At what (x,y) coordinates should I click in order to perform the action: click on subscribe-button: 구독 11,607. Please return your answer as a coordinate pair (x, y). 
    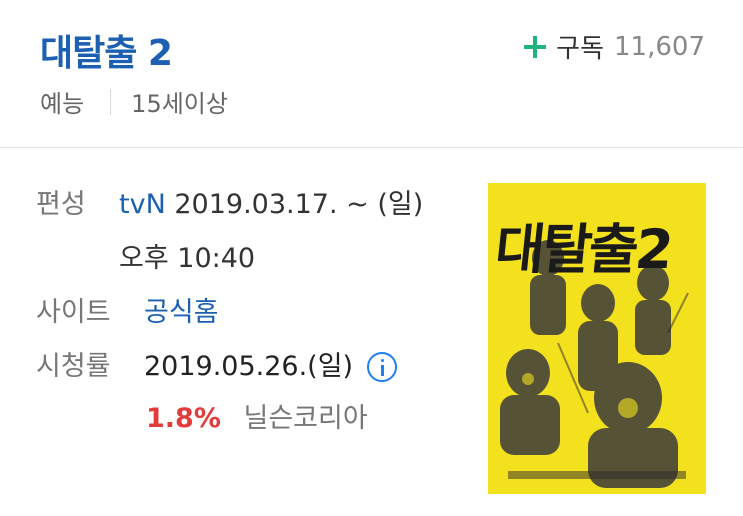
    Looking at the image, I should click on (614, 46).